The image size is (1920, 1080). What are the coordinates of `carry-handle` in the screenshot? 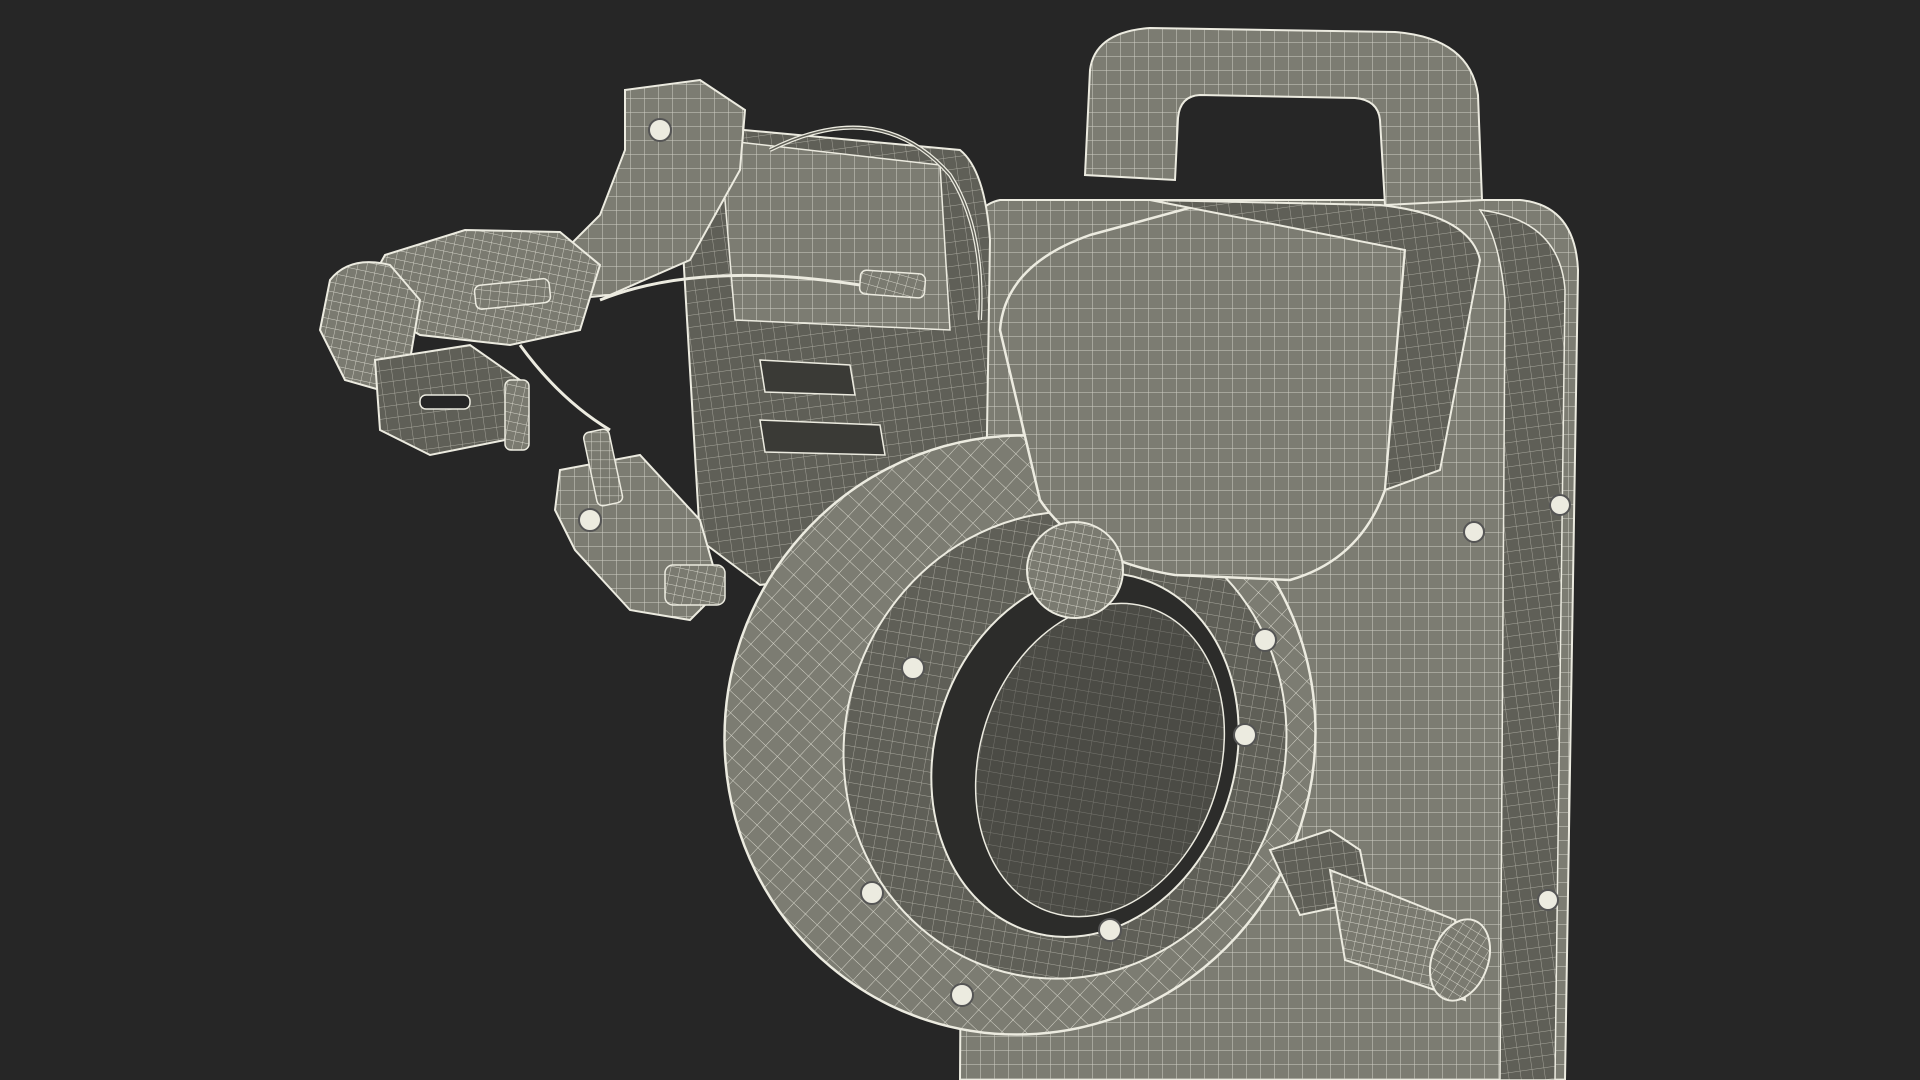 It's located at (1283, 116).